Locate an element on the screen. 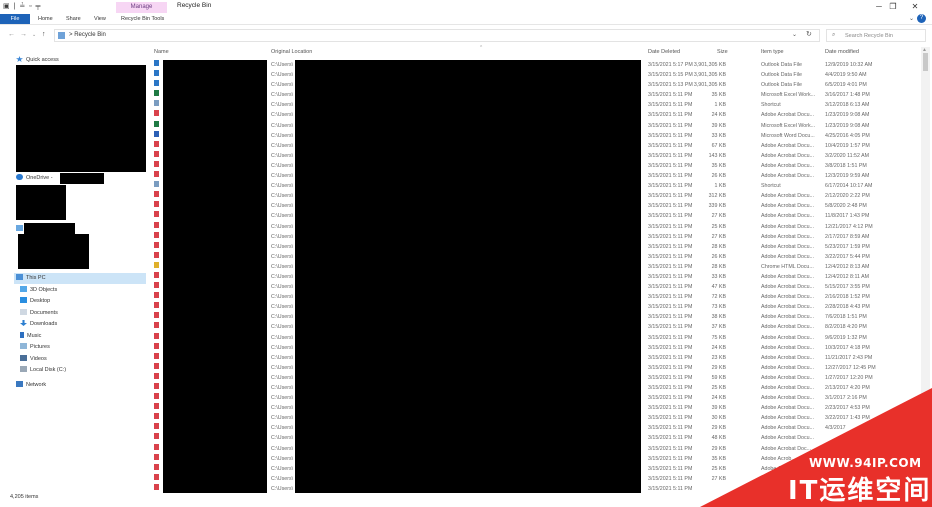 Image resolution: width=932 pixels, height=507 pixels. download-icon is located at coordinates (23, 323).